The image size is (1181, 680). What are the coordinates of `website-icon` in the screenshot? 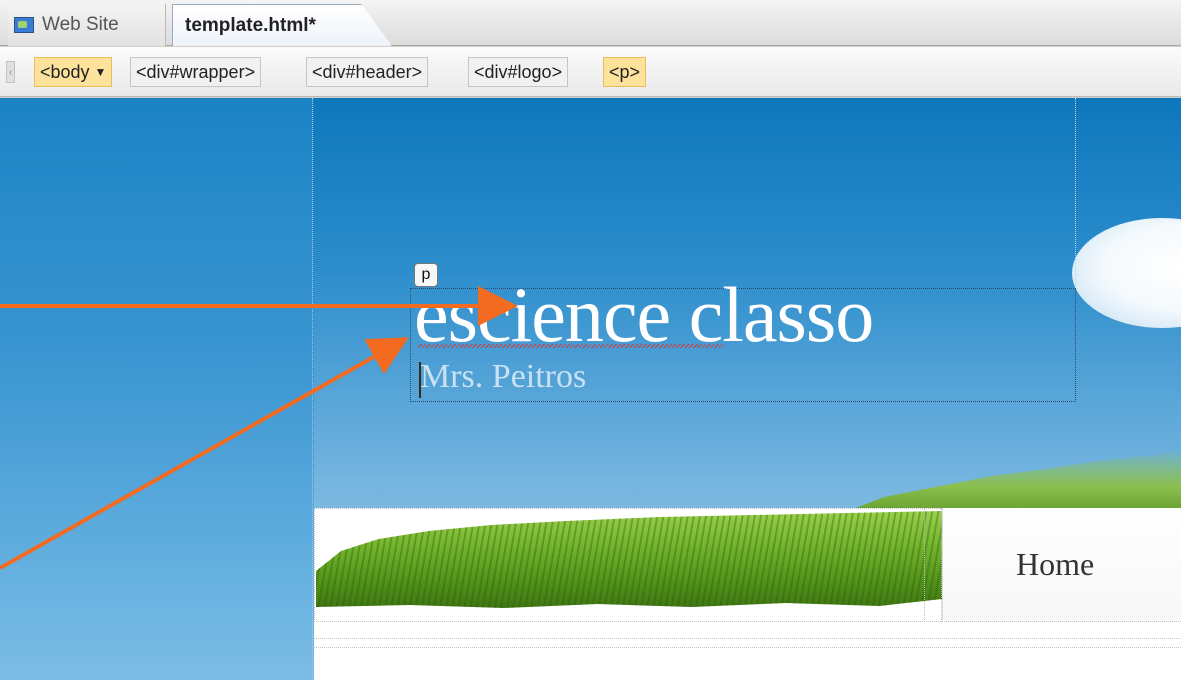 It's located at (24, 25).